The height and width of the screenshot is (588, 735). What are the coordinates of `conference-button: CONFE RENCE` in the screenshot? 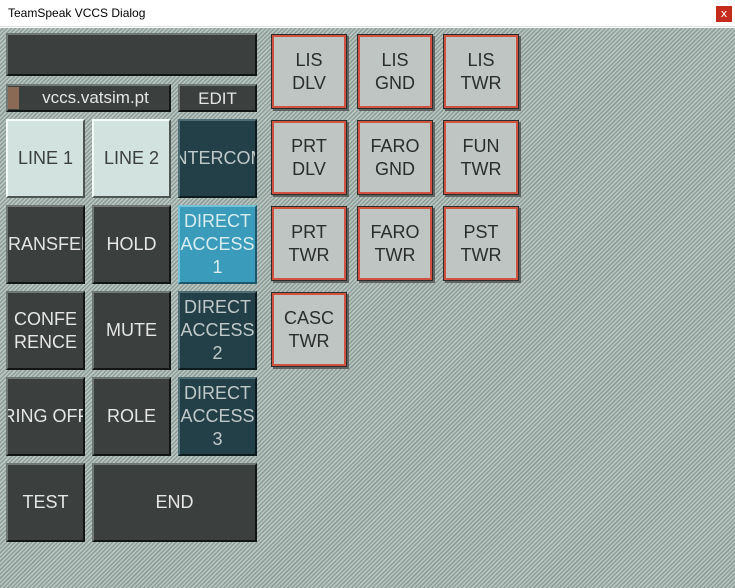 It's located at (45, 330).